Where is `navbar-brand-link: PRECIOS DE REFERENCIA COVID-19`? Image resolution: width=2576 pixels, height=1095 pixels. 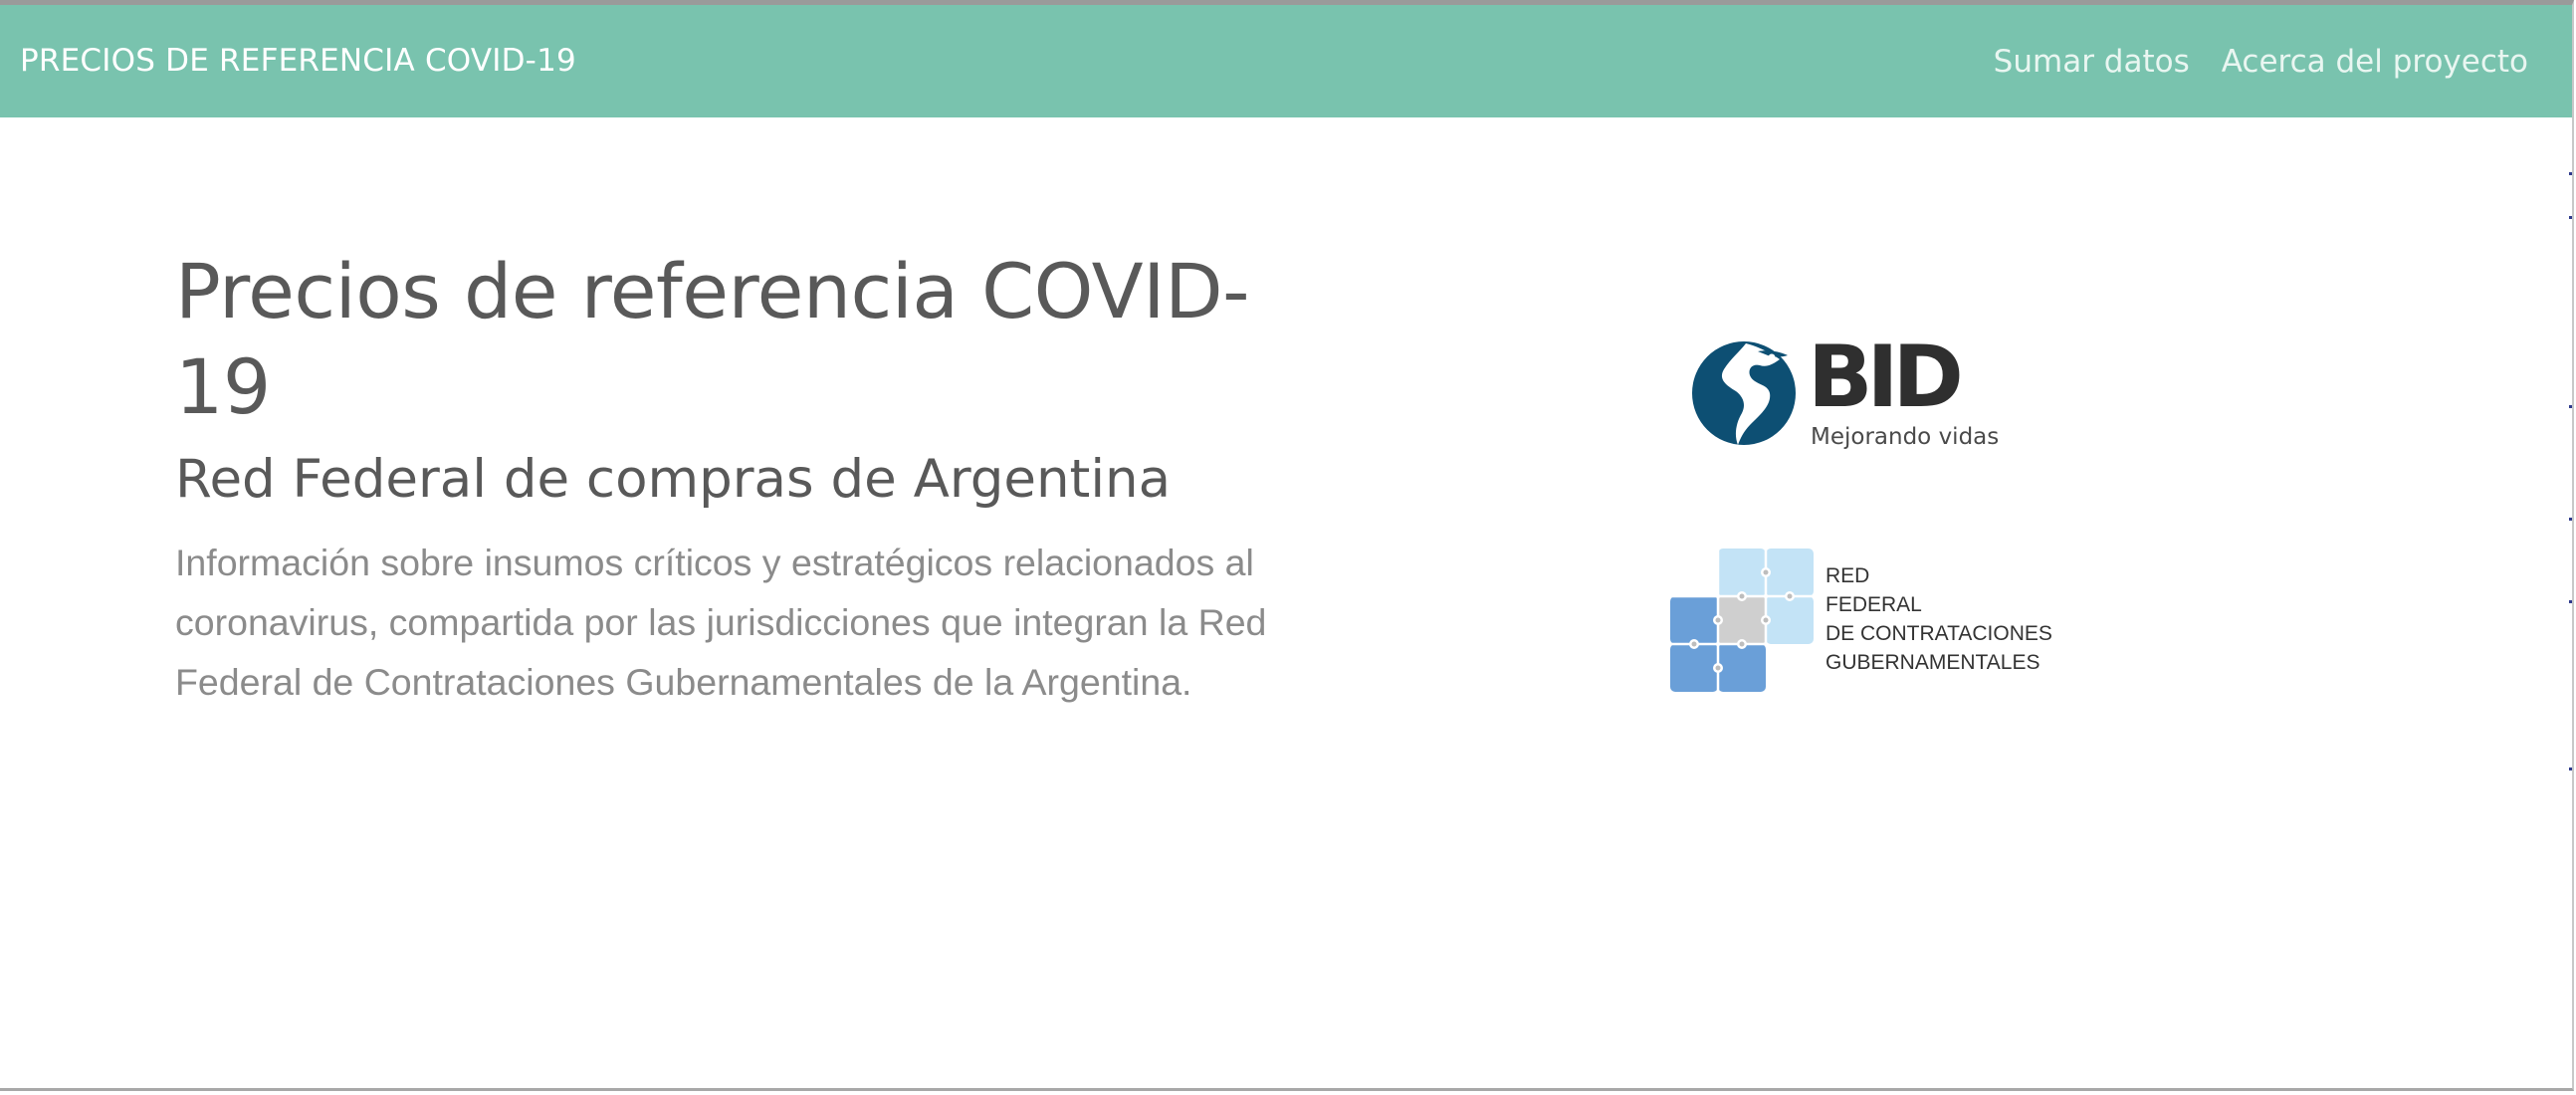
navbar-brand-link: PRECIOS DE REFERENCIA COVID-19 is located at coordinates (298, 61).